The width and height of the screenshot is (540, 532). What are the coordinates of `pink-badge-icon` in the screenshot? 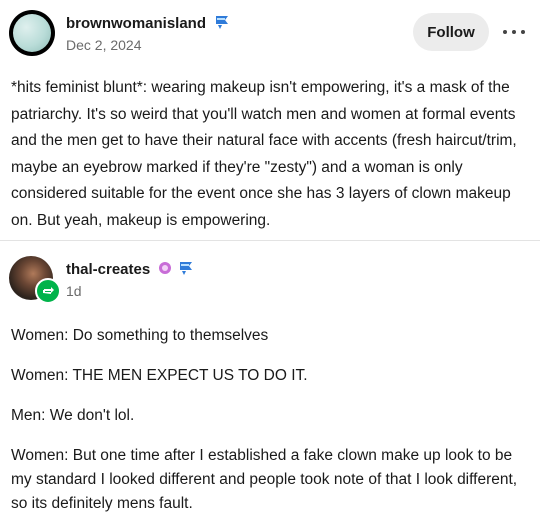 It's located at (165, 270).